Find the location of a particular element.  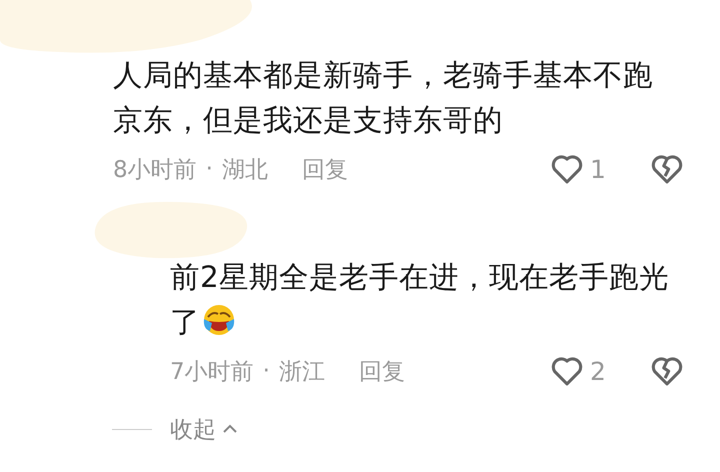

comment-location: 浙江 is located at coordinates (301, 372).